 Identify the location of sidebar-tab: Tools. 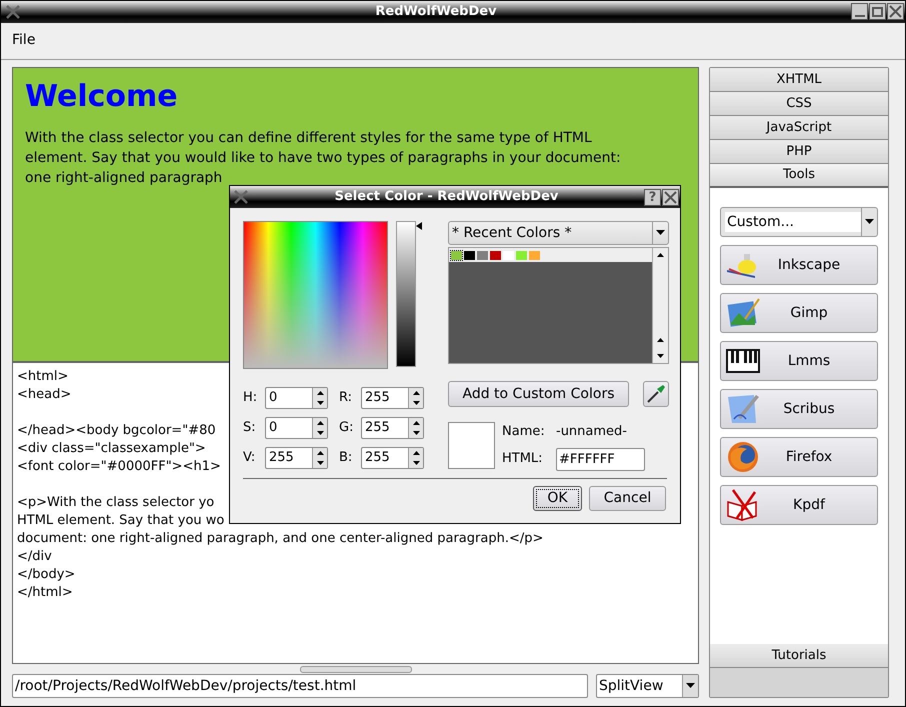
(799, 176).